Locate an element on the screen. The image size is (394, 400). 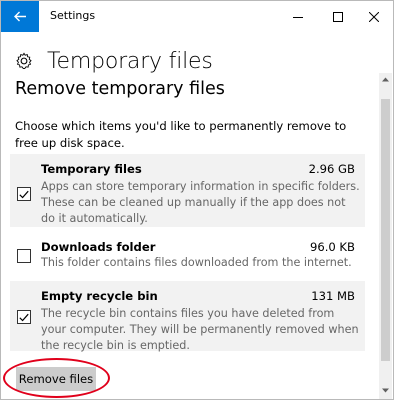
chevron-down-icon is located at coordinates (385, 390).